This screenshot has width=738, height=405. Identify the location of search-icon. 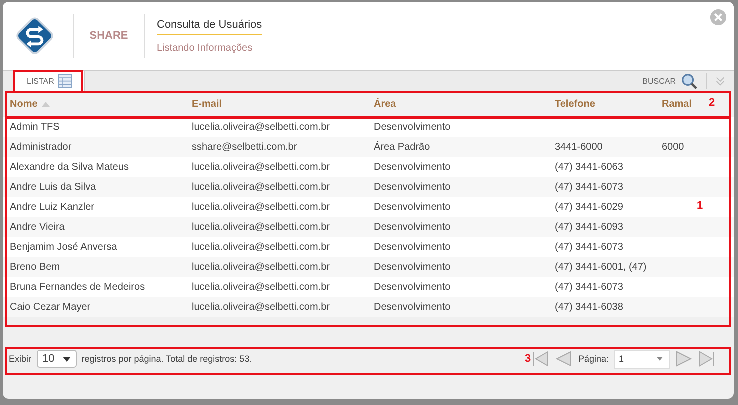
(689, 81).